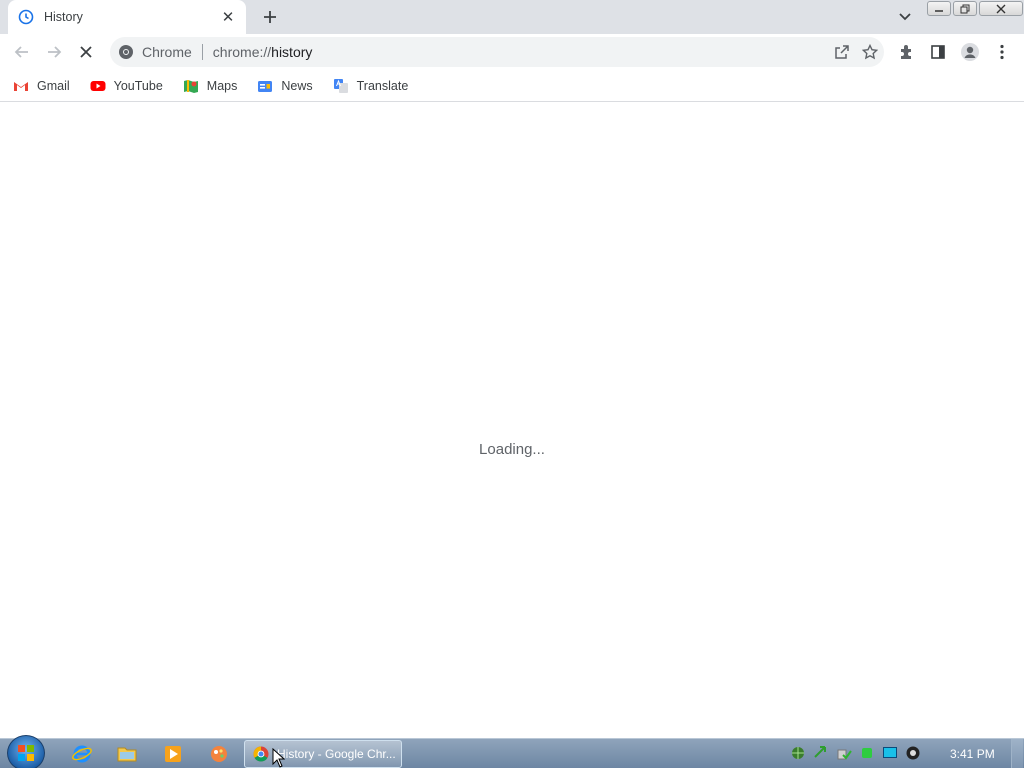  What do you see at coordinates (86, 52) in the screenshot?
I see `stop-loading-button` at bounding box center [86, 52].